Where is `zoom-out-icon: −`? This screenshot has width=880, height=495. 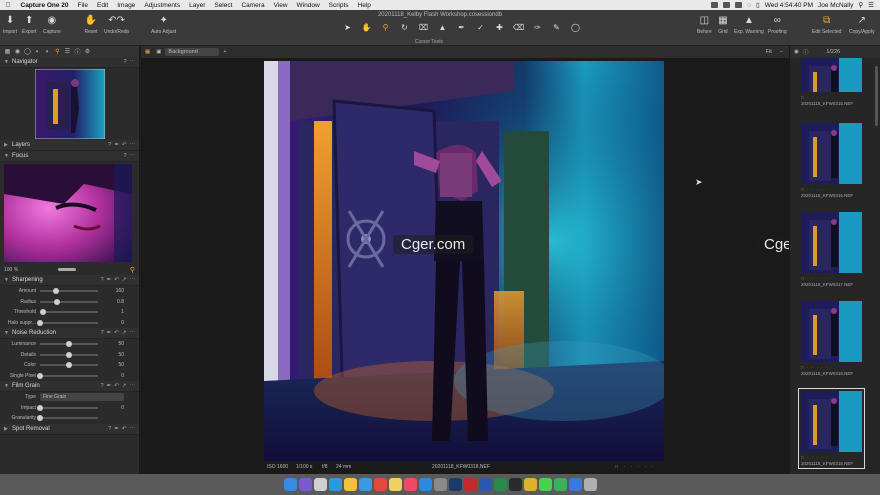 zoom-out-icon: − is located at coordinates (781, 52).